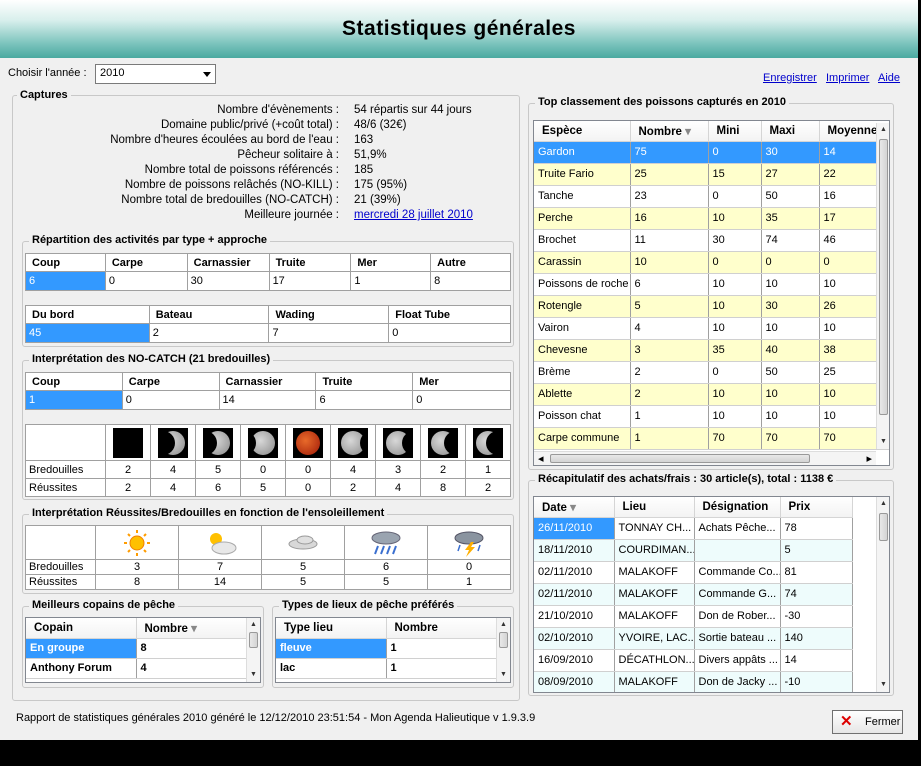 The height and width of the screenshot is (766, 921). I want to click on table-cell: 4, so click(669, 328).